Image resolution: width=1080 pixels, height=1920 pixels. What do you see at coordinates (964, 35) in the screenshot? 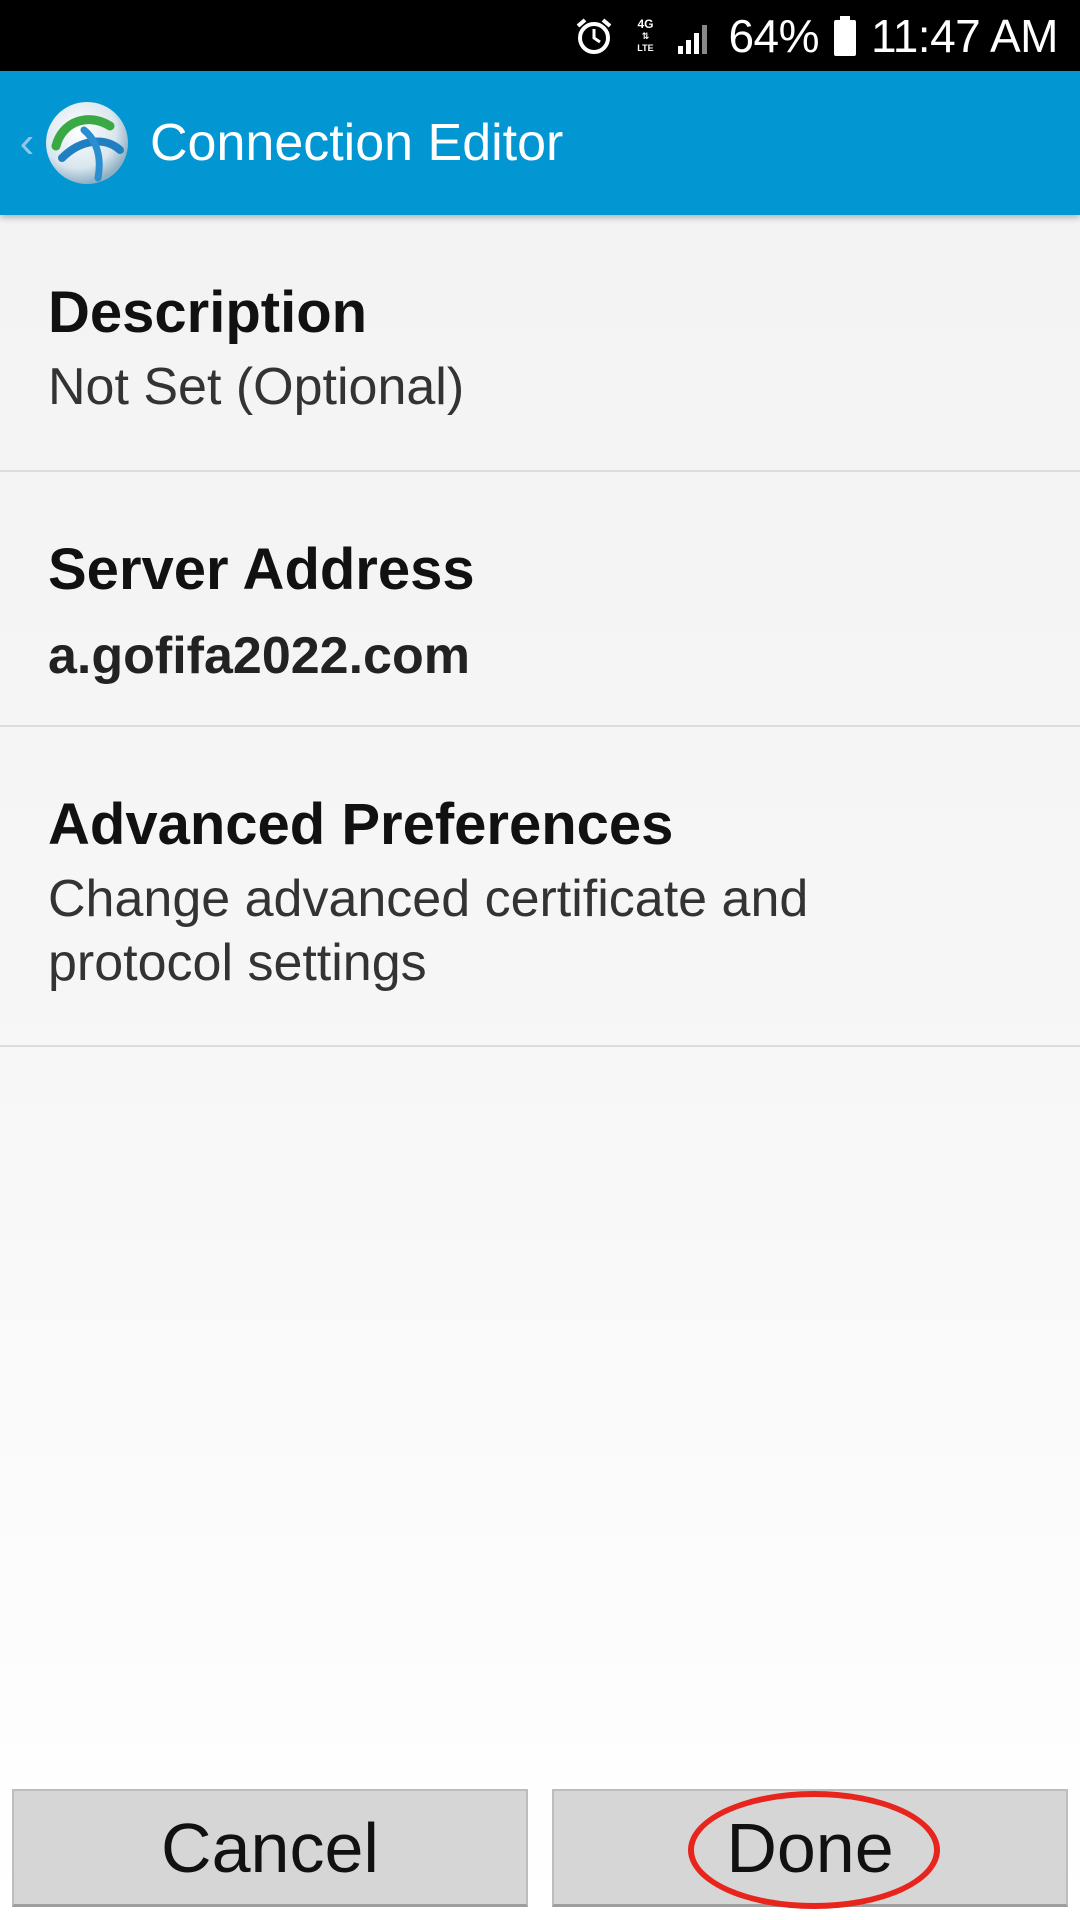
I see `clock: 11:47 AM` at bounding box center [964, 35].